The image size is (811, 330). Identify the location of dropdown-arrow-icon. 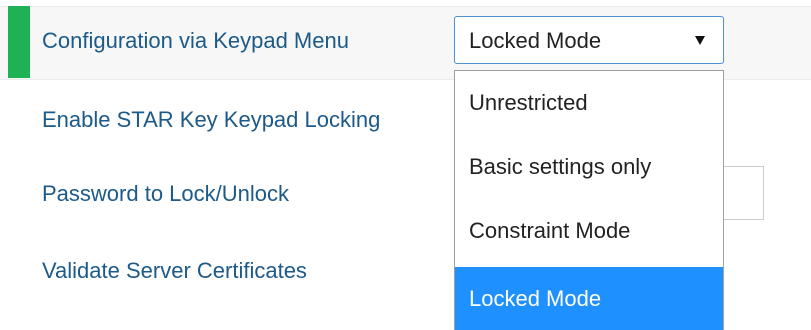
(700, 40).